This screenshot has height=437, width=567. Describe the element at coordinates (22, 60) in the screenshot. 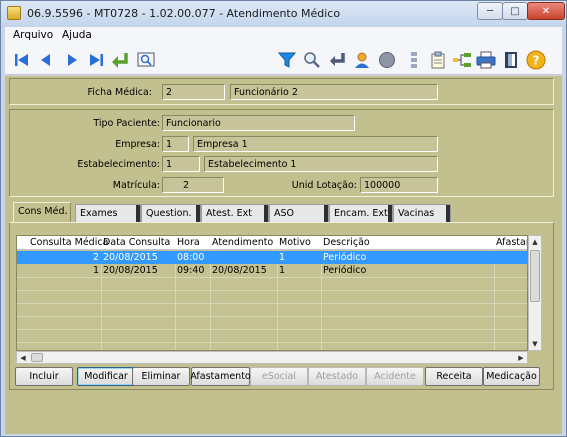

I see `first-record-icon` at that location.